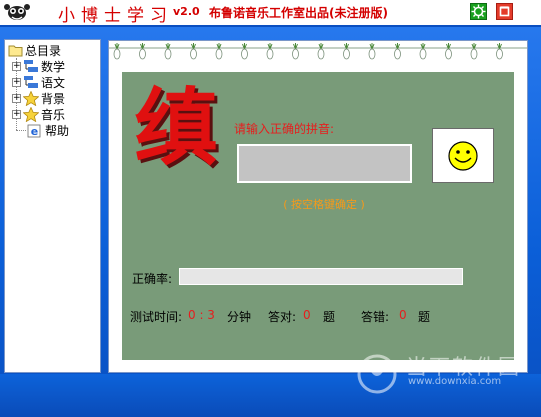 The width and height of the screenshot is (541, 417). I want to click on test-time-label: 测试时间:, so click(156, 317).